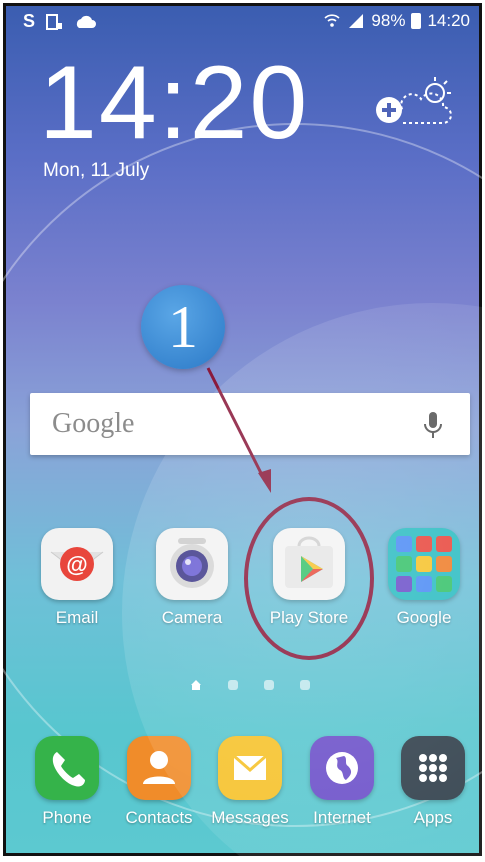 The width and height of the screenshot is (485, 862). What do you see at coordinates (29, 21) in the screenshot?
I see `s-icon: S` at bounding box center [29, 21].